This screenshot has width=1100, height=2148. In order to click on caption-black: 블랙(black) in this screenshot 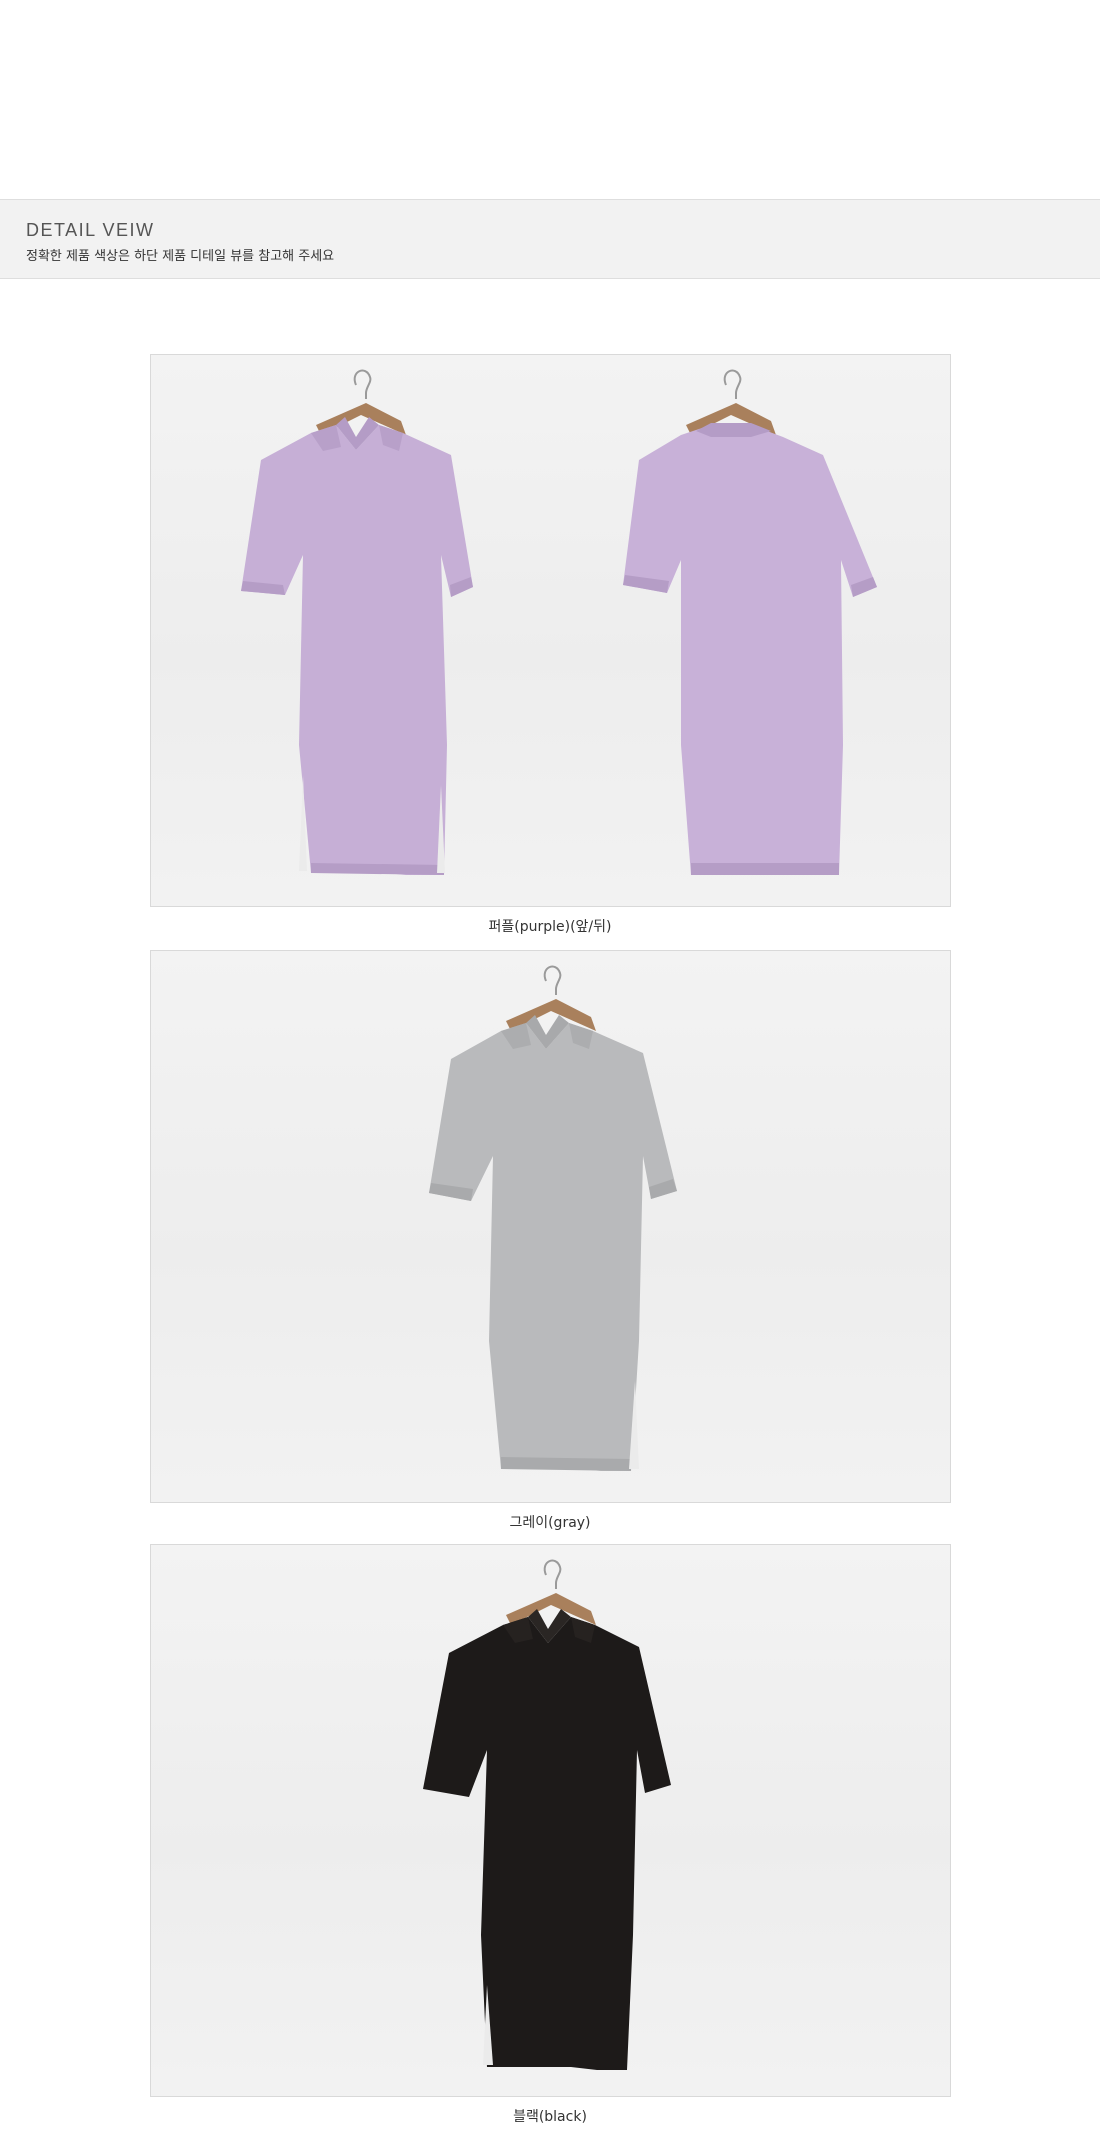, I will do `click(550, 2117)`.